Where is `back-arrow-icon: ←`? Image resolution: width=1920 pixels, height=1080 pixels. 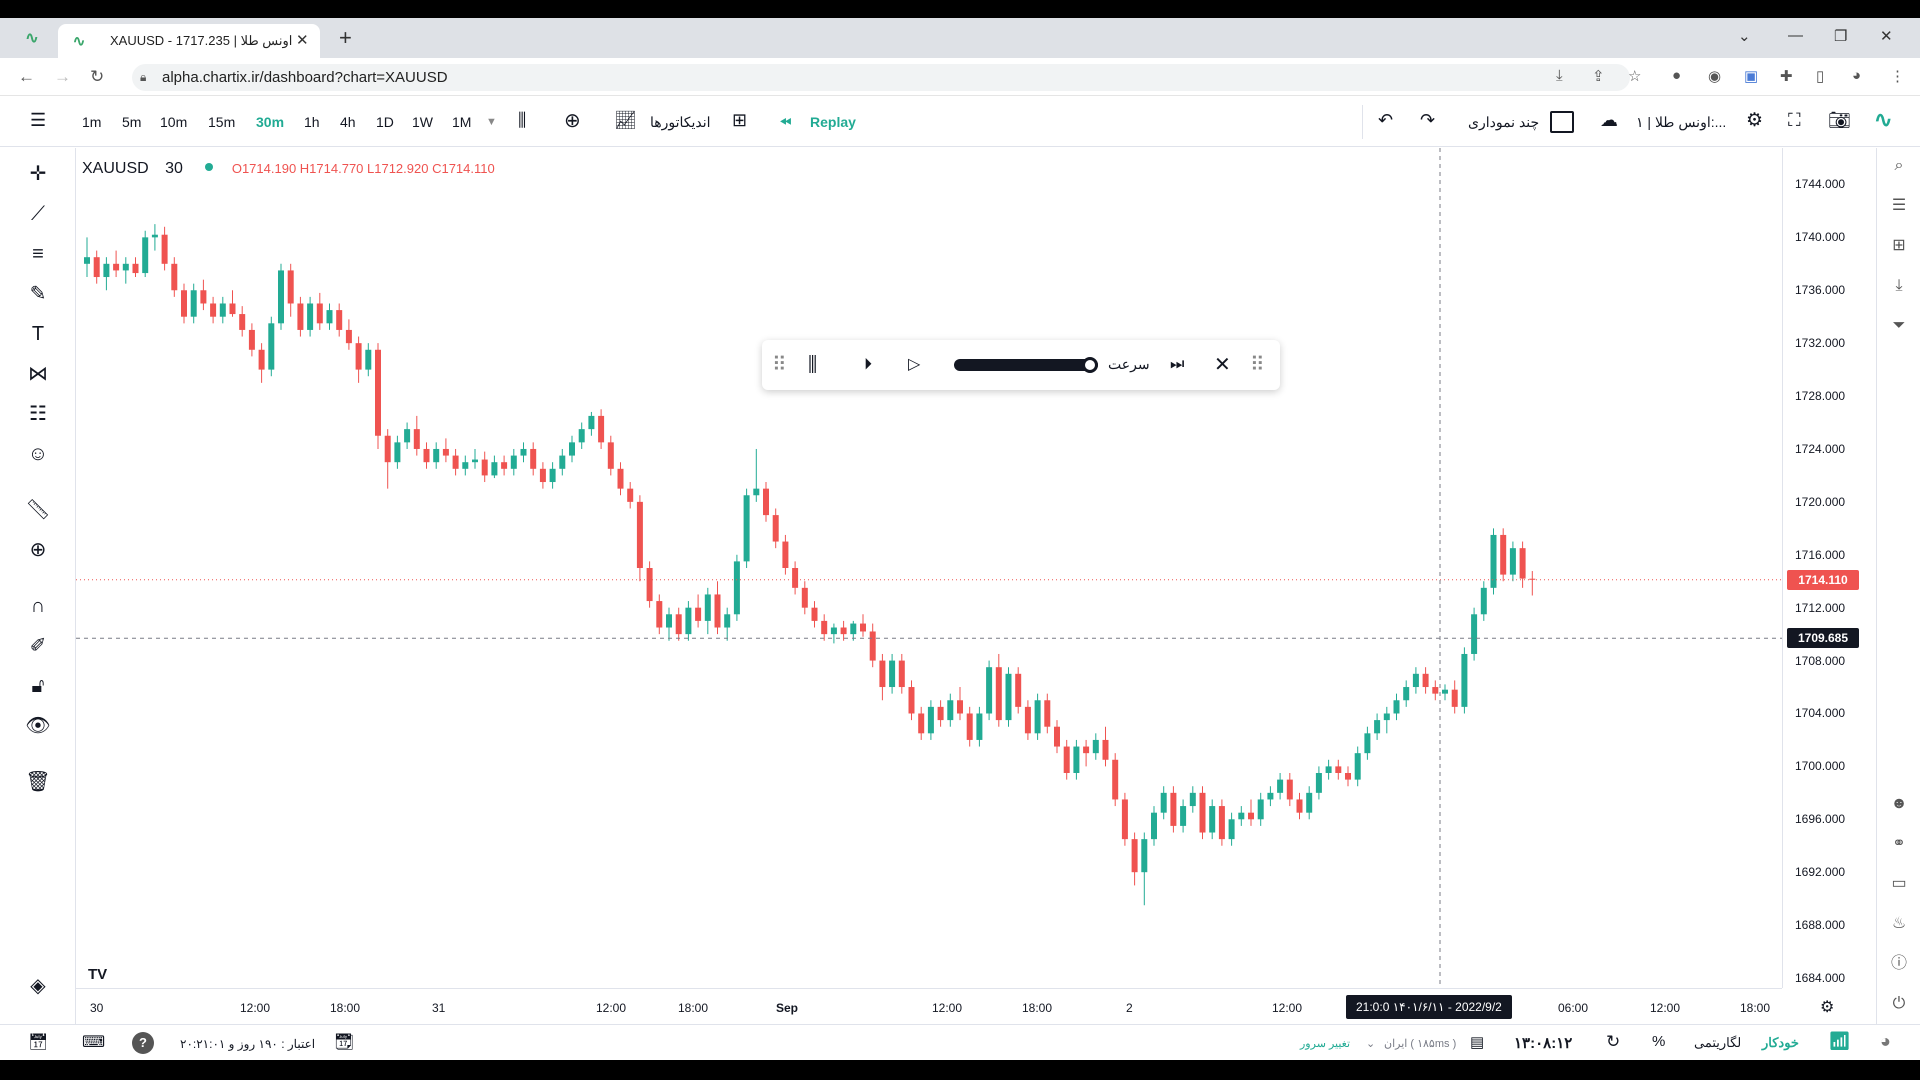 back-arrow-icon: ← is located at coordinates (26, 77).